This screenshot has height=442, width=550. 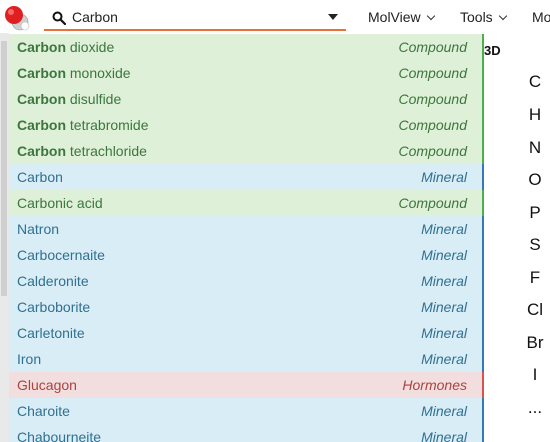 I want to click on result-name: Calderonite, so click(x=53, y=281).